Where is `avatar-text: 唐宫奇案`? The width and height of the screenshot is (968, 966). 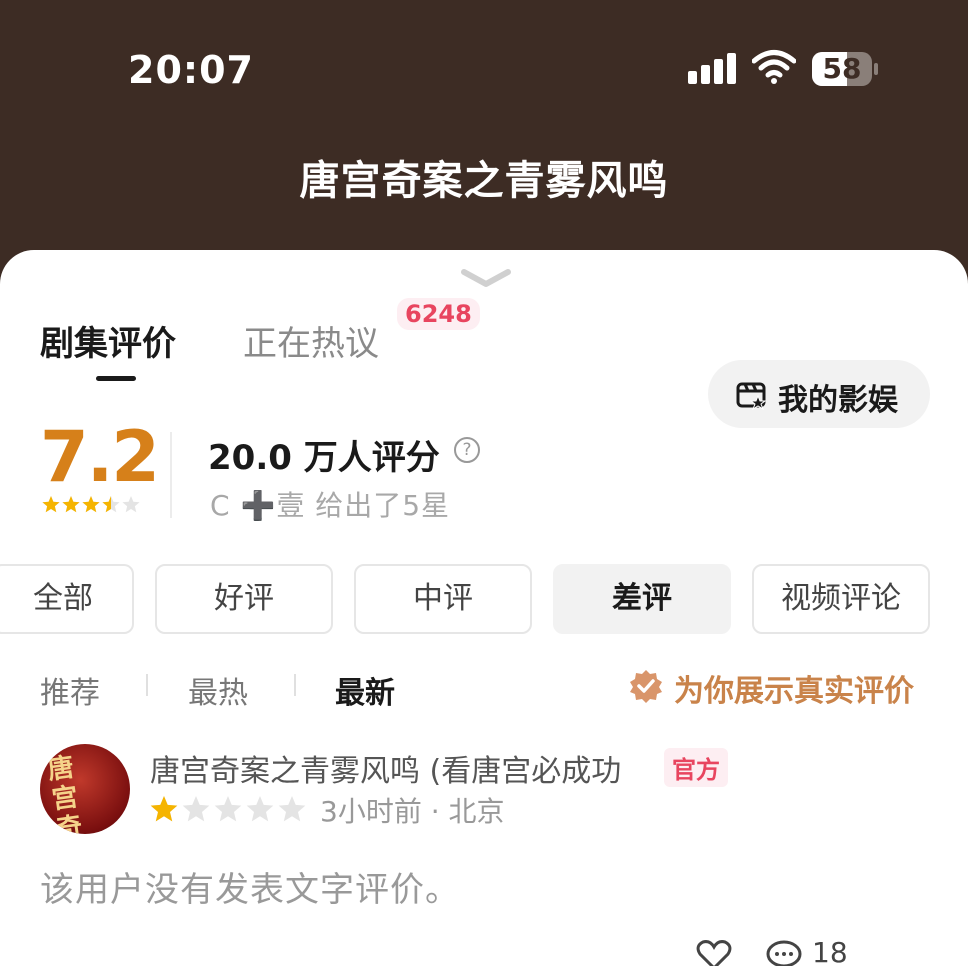
avatar-text: 唐宫奇案 is located at coordinates (65, 793).